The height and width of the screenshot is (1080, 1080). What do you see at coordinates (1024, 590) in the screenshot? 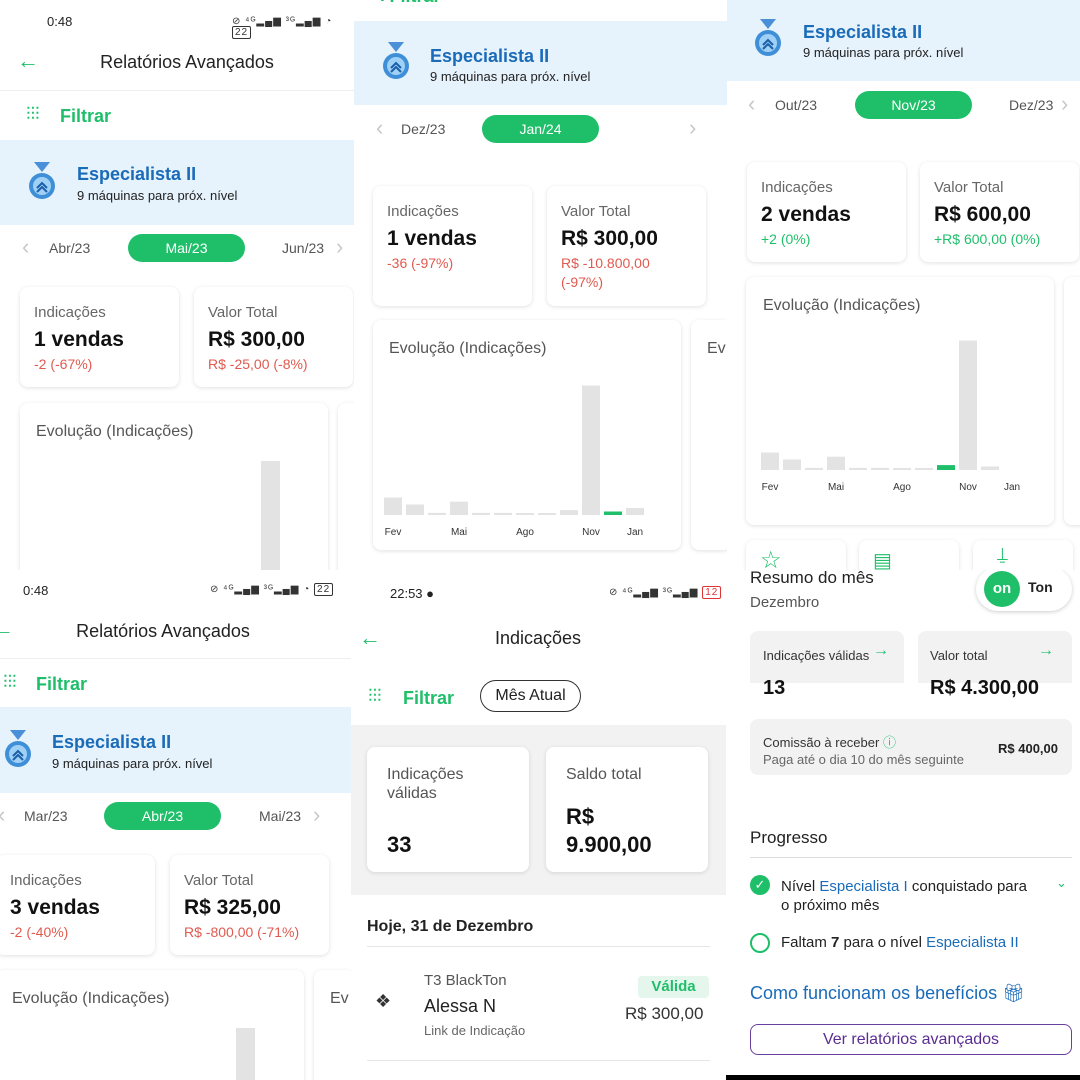
I see `ton-chat-button: on Ton` at bounding box center [1024, 590].